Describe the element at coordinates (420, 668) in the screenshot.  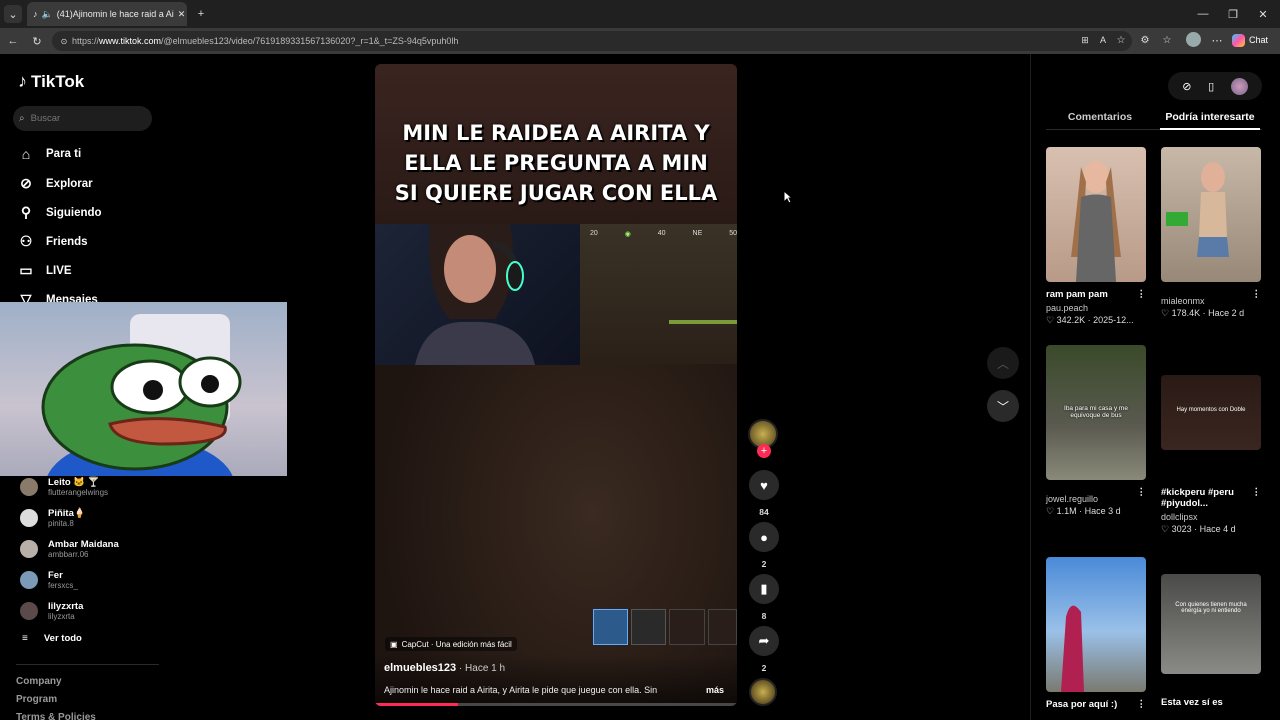
I see `video-author: elmuebles123` at that location.